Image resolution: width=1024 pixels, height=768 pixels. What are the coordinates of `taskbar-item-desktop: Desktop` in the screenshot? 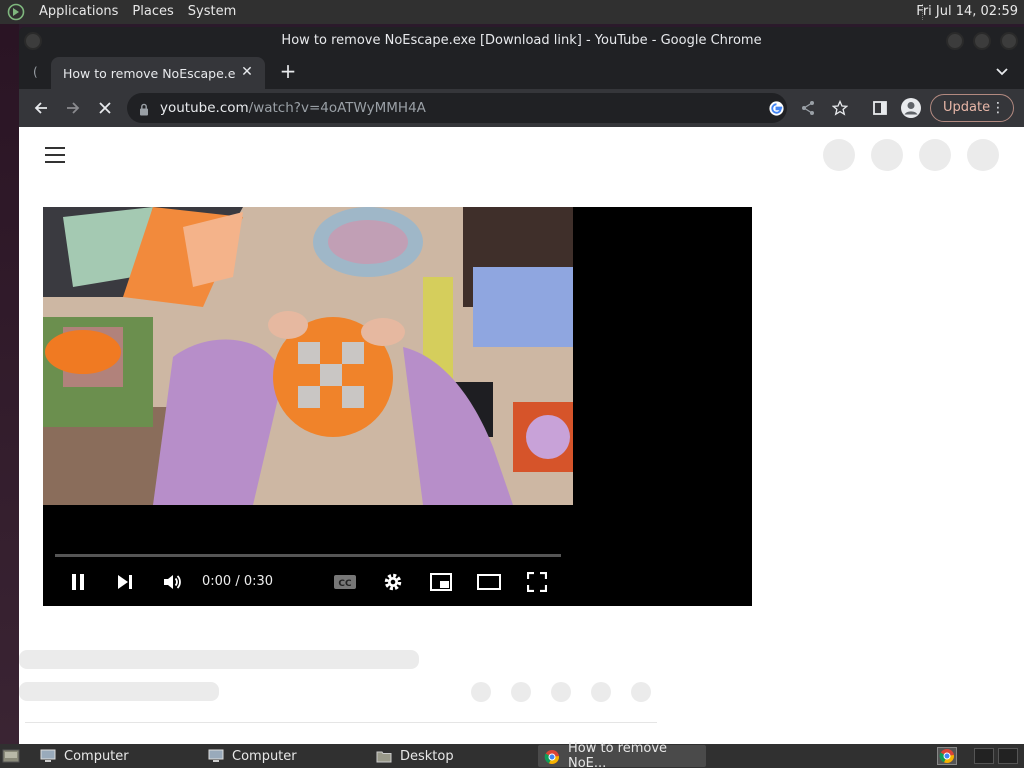 It's located at (452, 756).